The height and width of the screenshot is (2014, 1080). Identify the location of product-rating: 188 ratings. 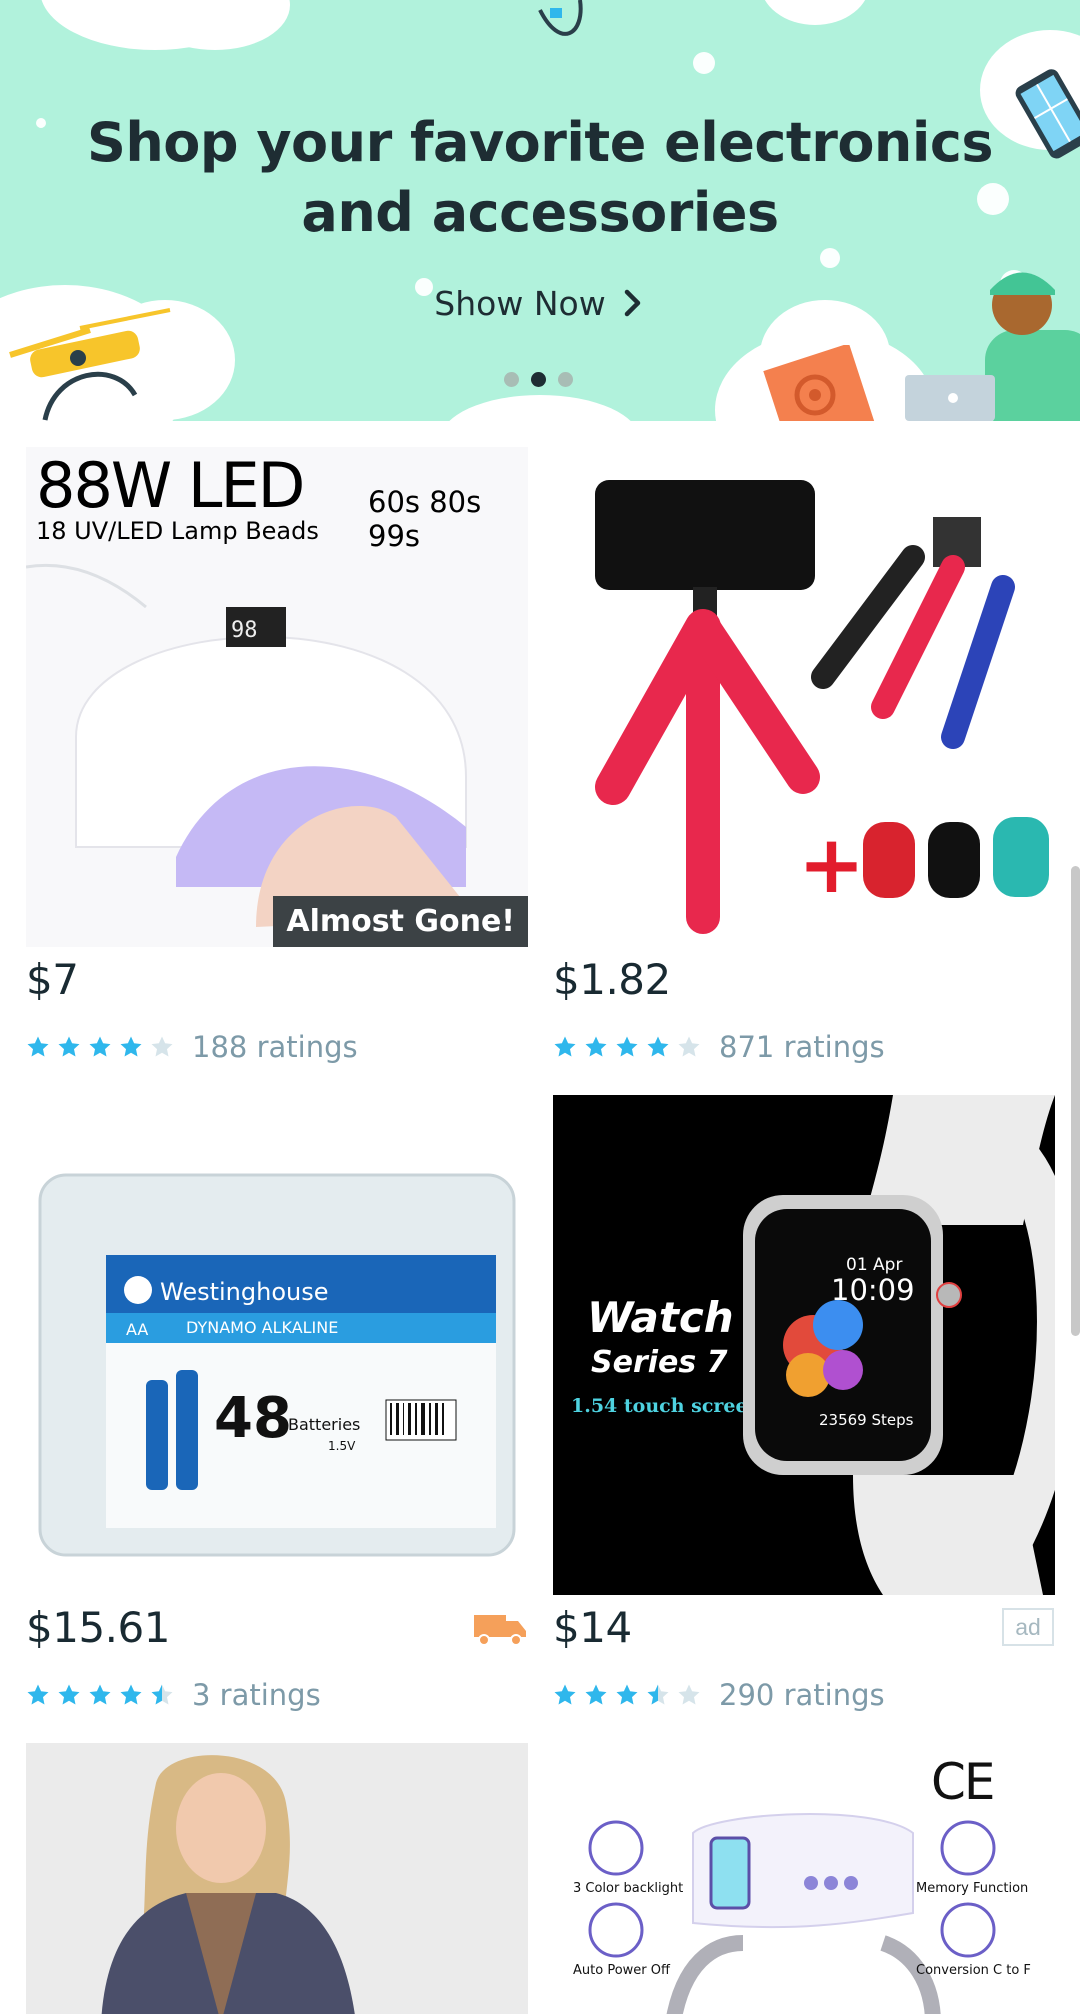
(192, 1047).